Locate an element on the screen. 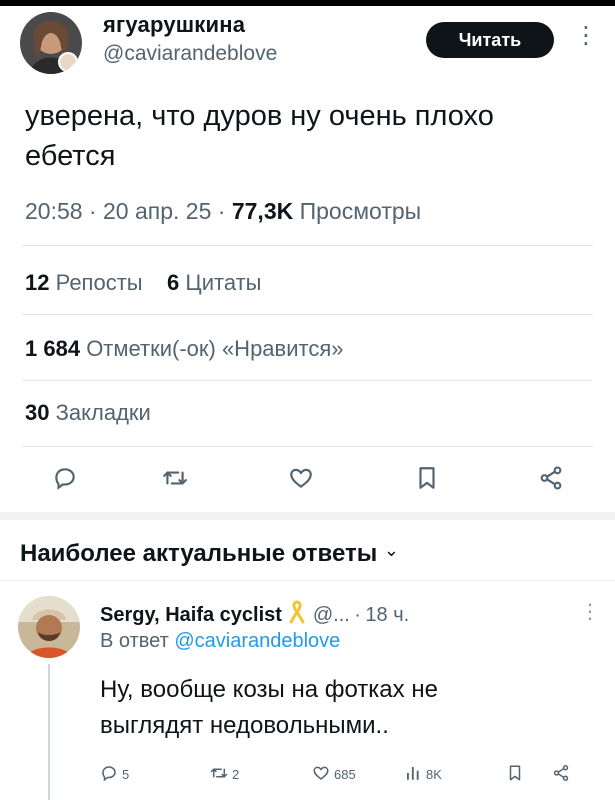 The width and height of the screenshot is (615, 800). more-options-icon: ⋮ is located at coordinates (586, 36).